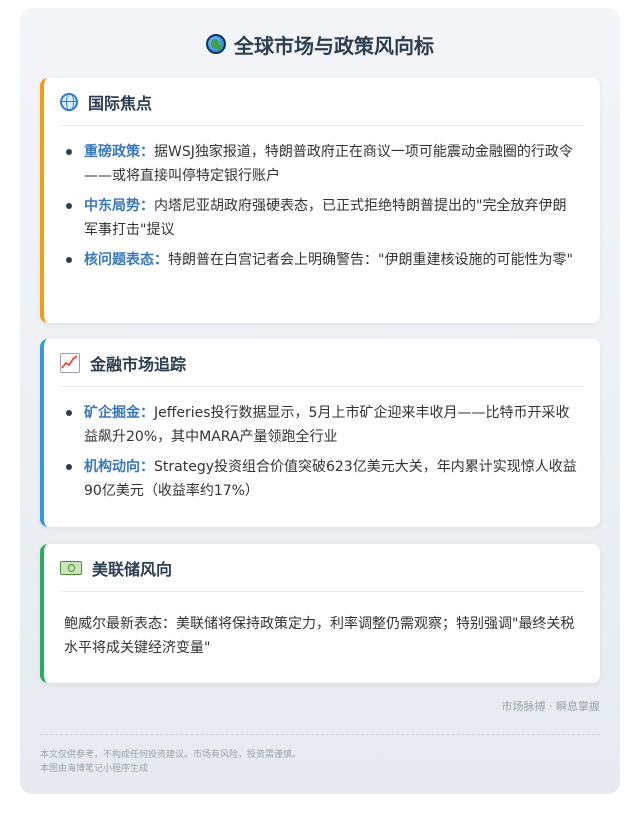 The image size is (640, 826). Describe the element at coordinates (126, 260) in the screenshot. I see `item-label: 核问题表态：` at that location.